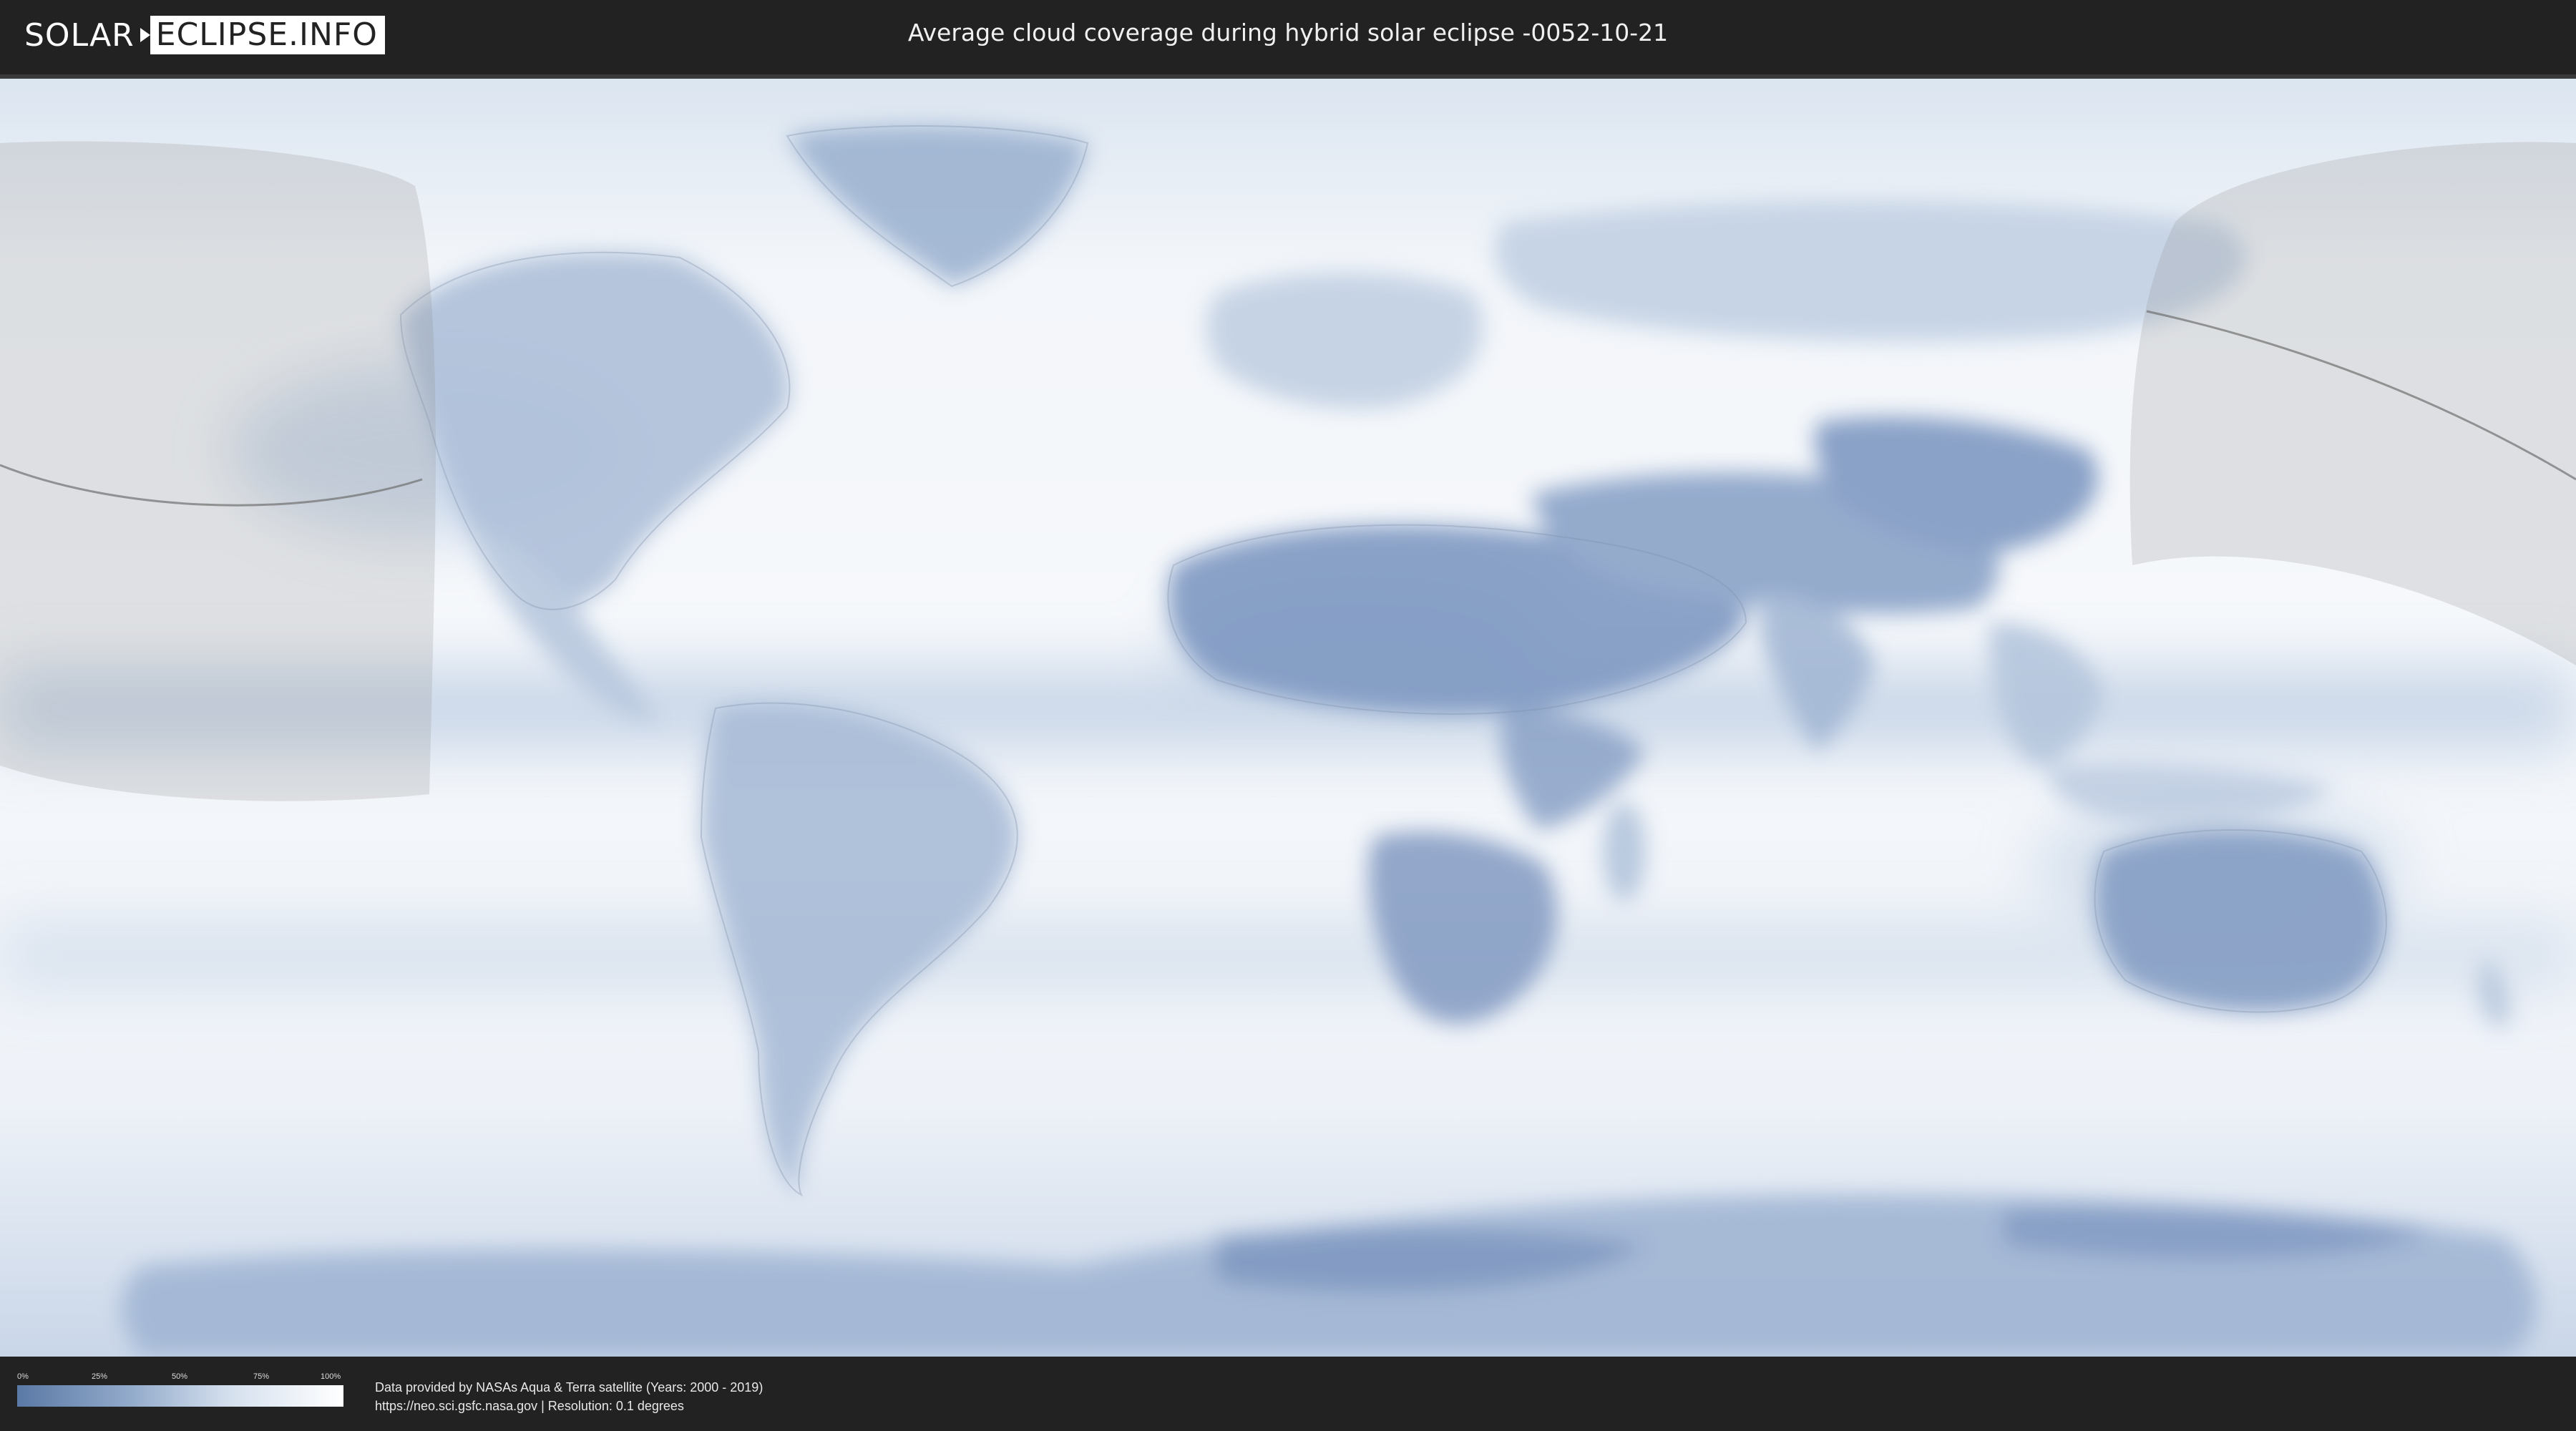  What do you see at coordinates (331, 1376) in the screenshot?
I see `legend-tick-100: 100%` at bounding box center [331, 1376].